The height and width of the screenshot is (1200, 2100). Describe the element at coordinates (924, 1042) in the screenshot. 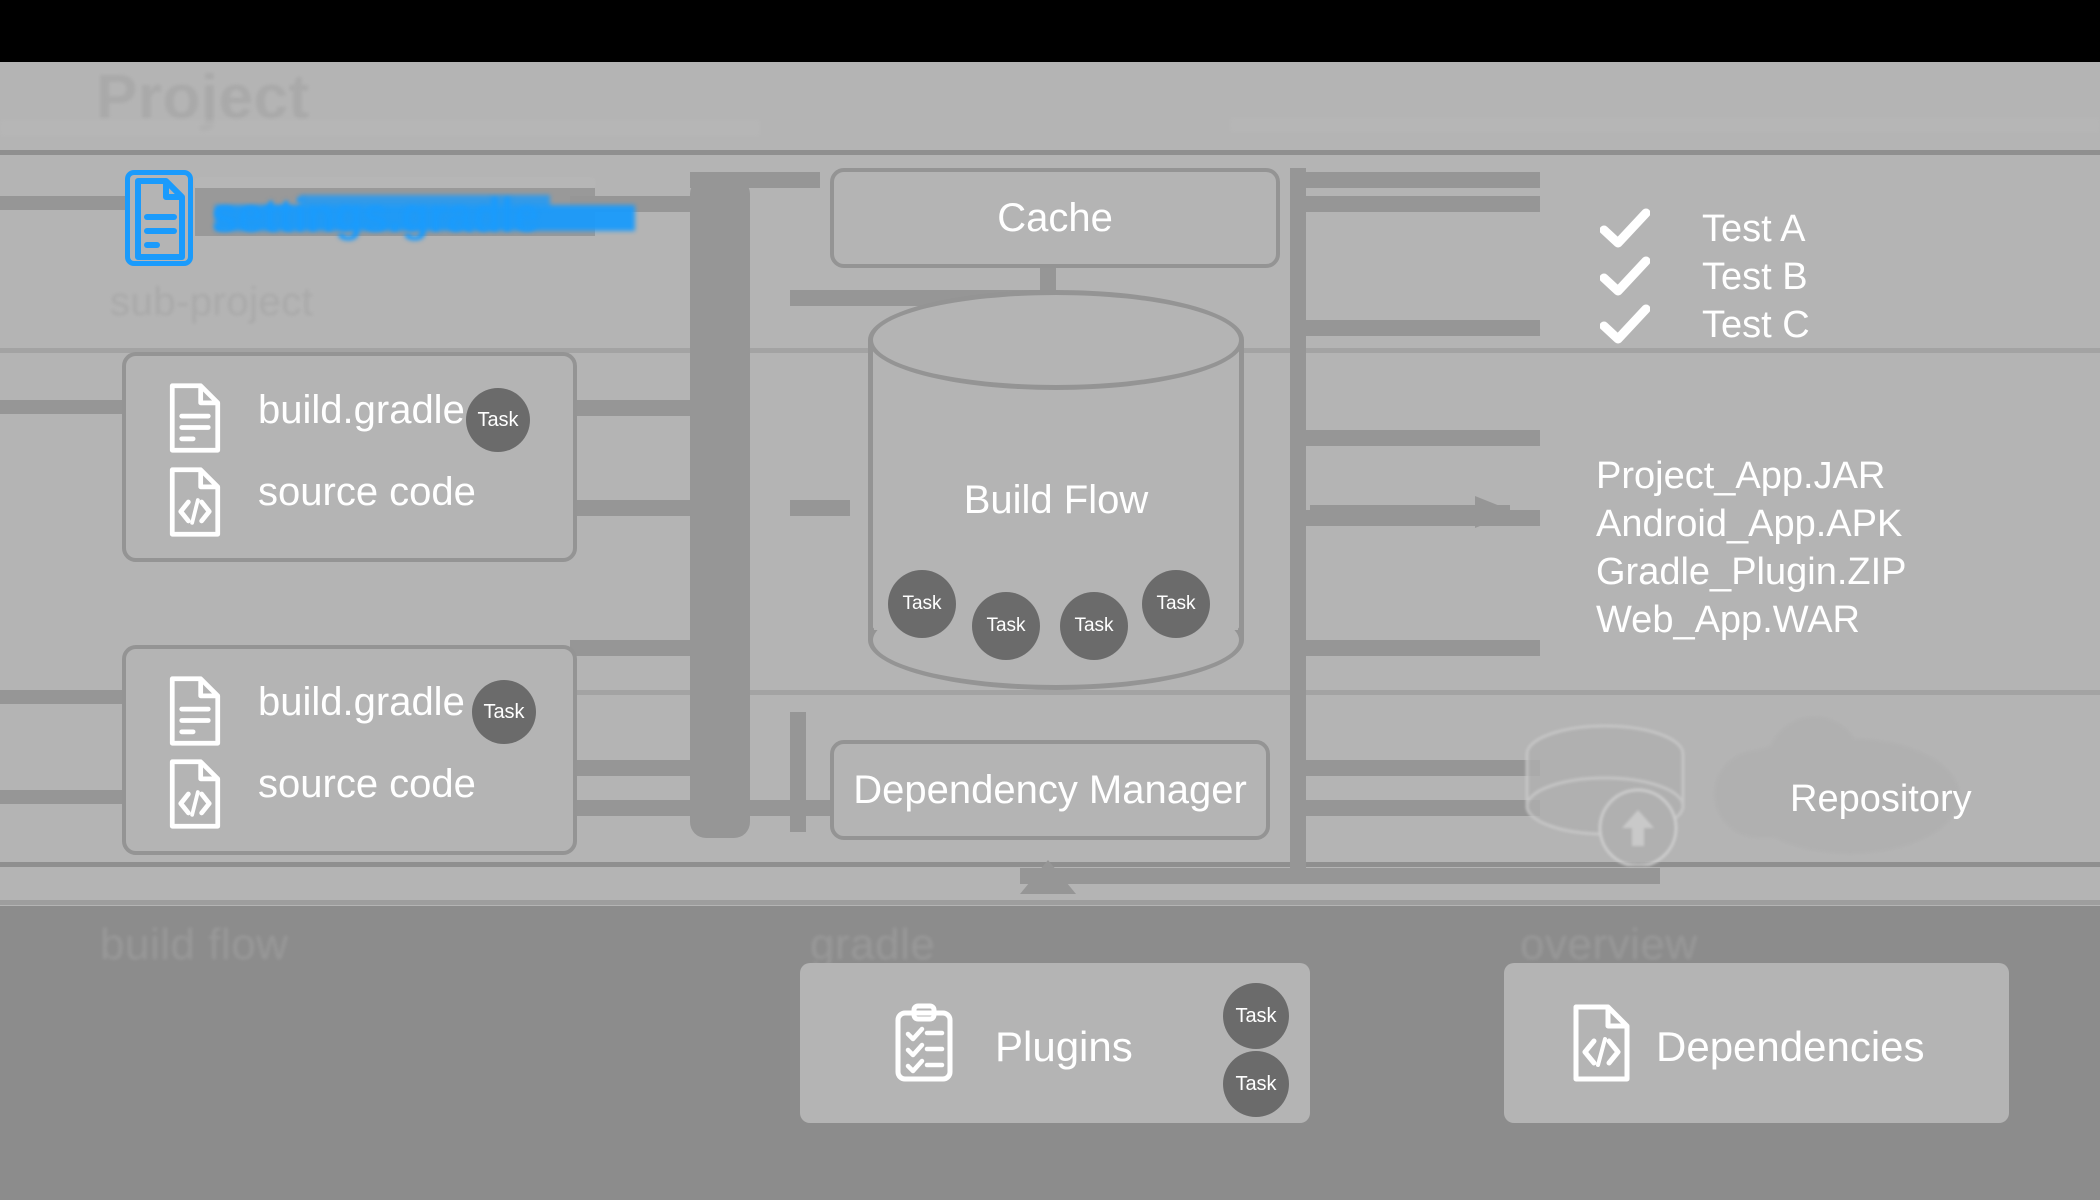

I see `clipboard-checklist-icon` at that location.